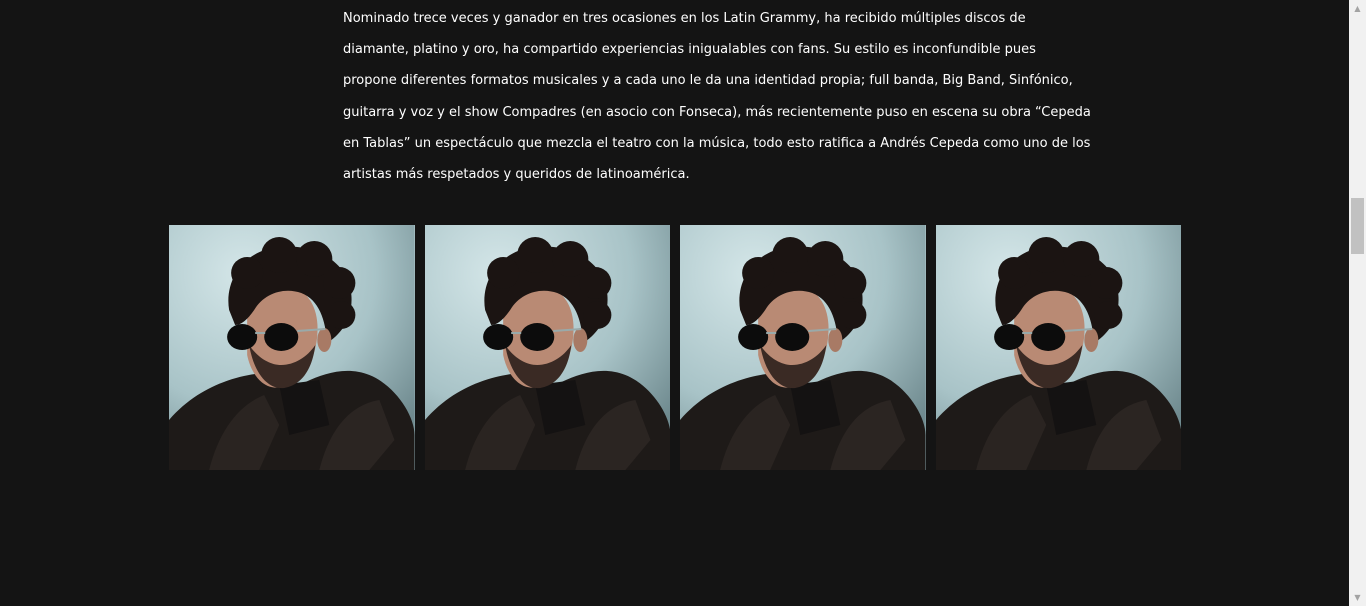 The width and height of the screenshot is (1366, 606). Describe the element at coordinates (1357, 226) in the screenshot. I see `scrollbar-thumb` at that location.